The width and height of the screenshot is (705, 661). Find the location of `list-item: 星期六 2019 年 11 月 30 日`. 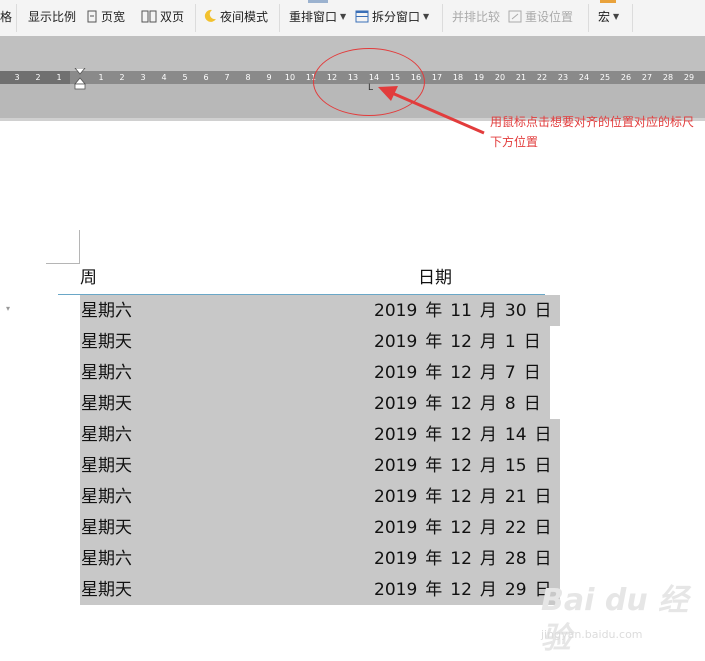

list-item: 星期六 2019 年 11 月 30 日 is located at coordinates (320, 310).